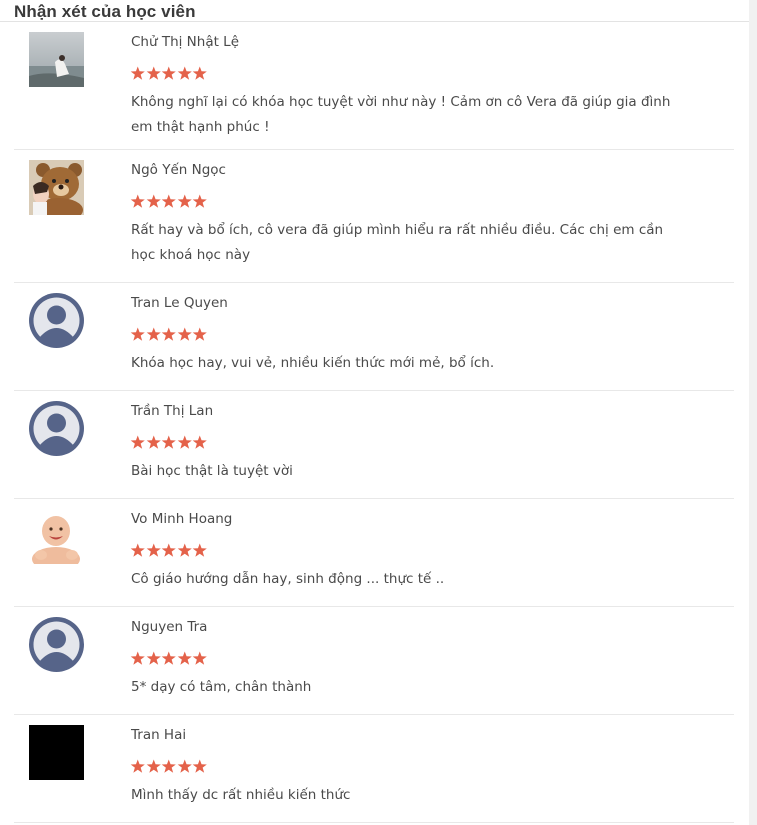  Describe the element at coordinates (212, 471) in the screenshot. I see `review-comment: Bài học thật là tuyệt vời` at that location.